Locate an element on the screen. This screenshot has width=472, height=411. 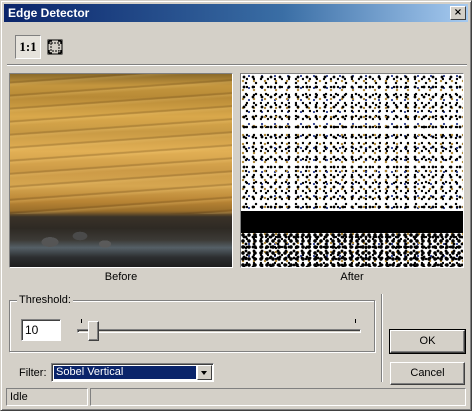
chevron-down-icon is located at coordinates (204, 372).